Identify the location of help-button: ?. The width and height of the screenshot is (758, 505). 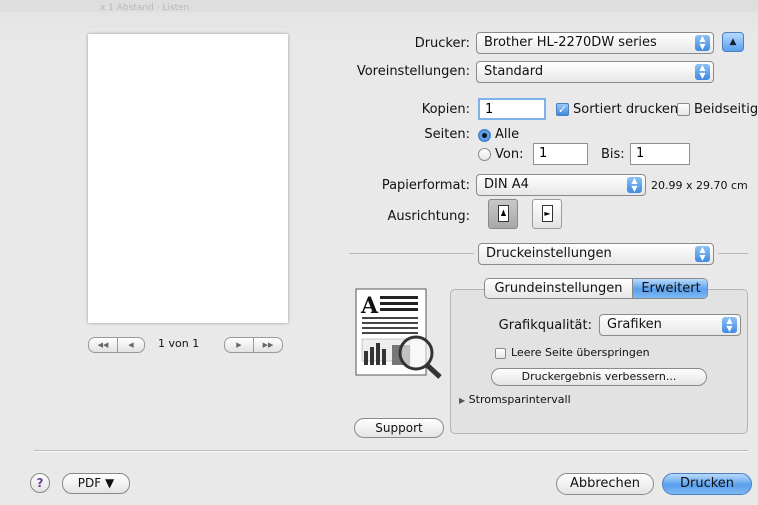
(40, 483).